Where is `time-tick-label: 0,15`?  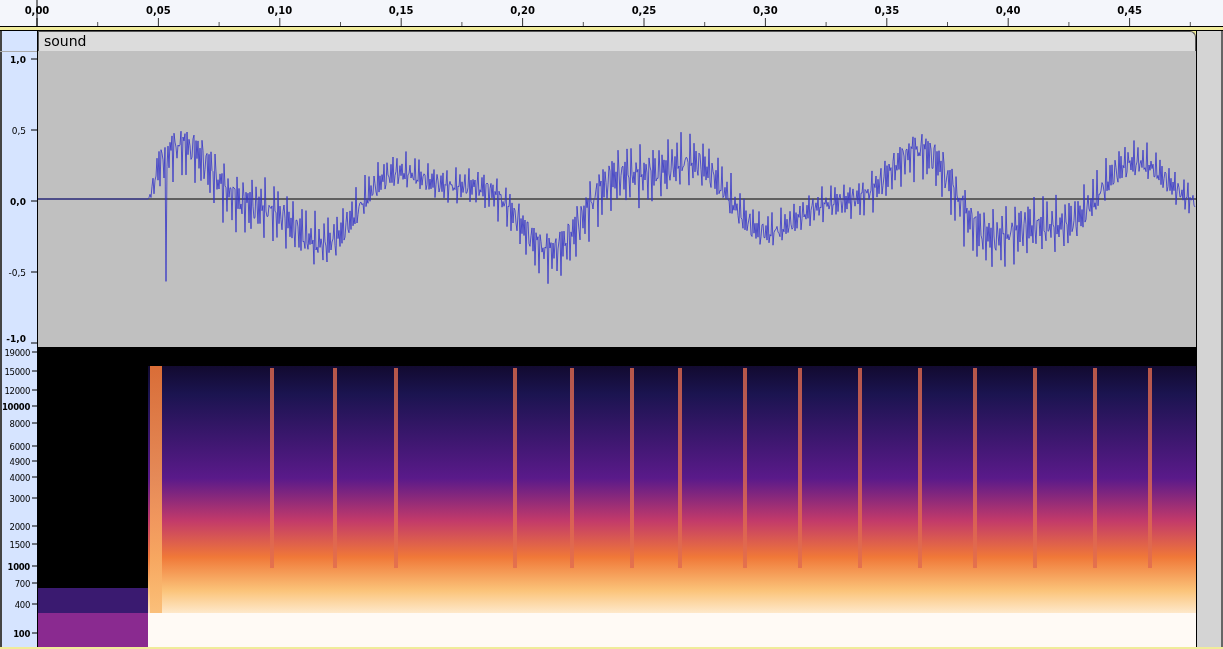 time-tick-label: 0,15 is located at coordinates (401, 10).